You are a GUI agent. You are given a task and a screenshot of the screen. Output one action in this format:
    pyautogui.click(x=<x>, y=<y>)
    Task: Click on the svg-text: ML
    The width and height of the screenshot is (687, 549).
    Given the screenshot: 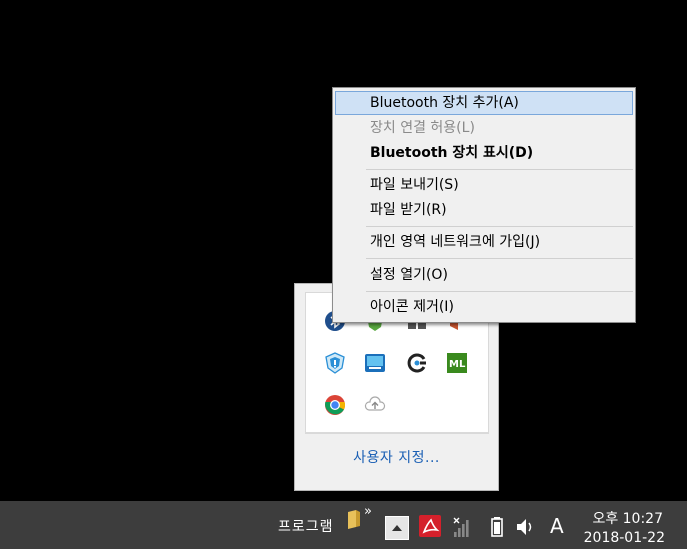 What is the action you would take?
    pyautogui.click(x=457, y=364)
    